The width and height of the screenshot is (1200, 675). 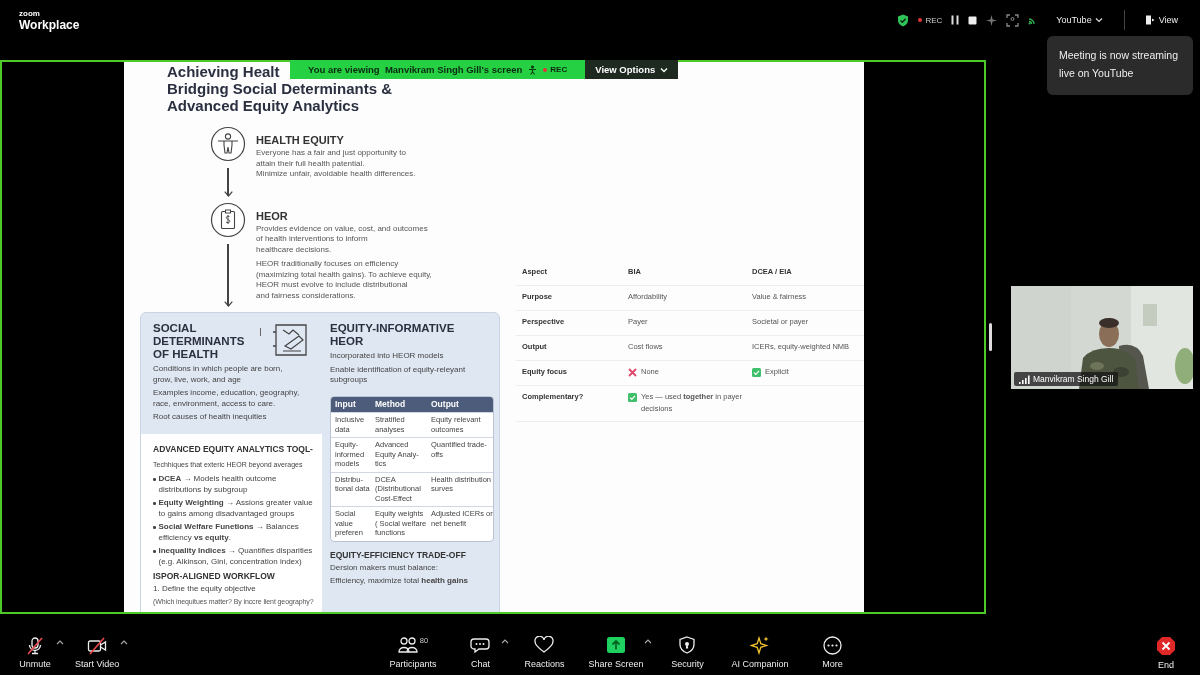 What do you see at coordinates (1161, 20) in the screenshot?
I see `view-button: View` at bounding box center [1161, 20].